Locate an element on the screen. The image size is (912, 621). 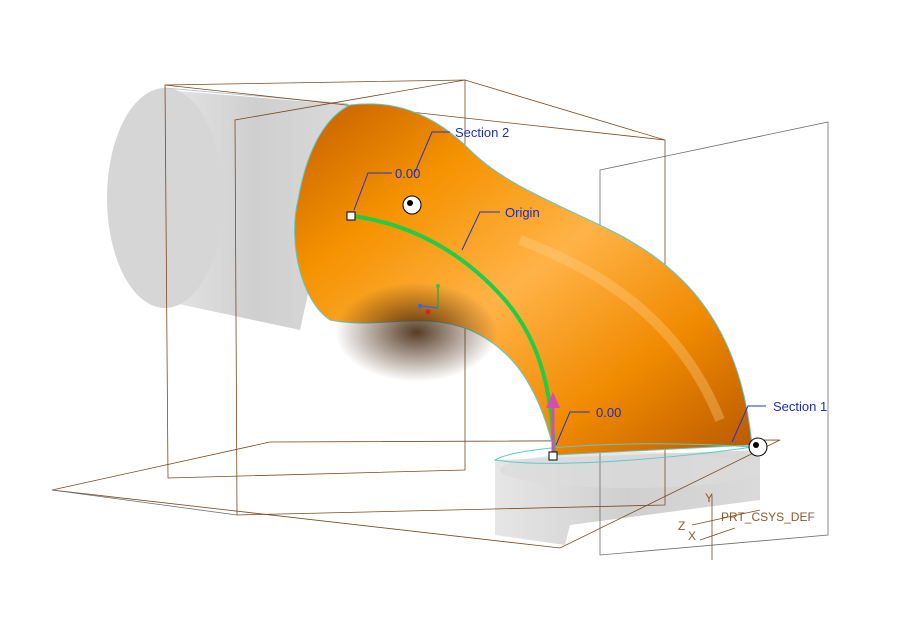
start-point-handle is located at coordinates (351, 216).